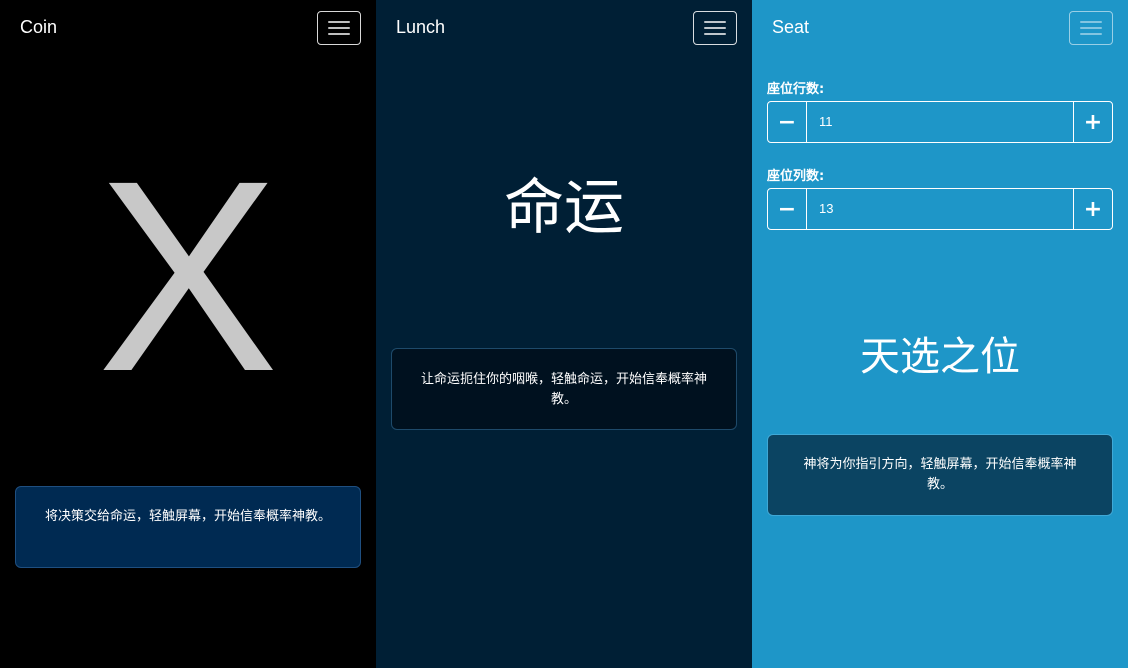  I want to click on coin-info-card: 将决策交给命运，轻触屏幕，开始信奉概率神教。, so click(188, 527).